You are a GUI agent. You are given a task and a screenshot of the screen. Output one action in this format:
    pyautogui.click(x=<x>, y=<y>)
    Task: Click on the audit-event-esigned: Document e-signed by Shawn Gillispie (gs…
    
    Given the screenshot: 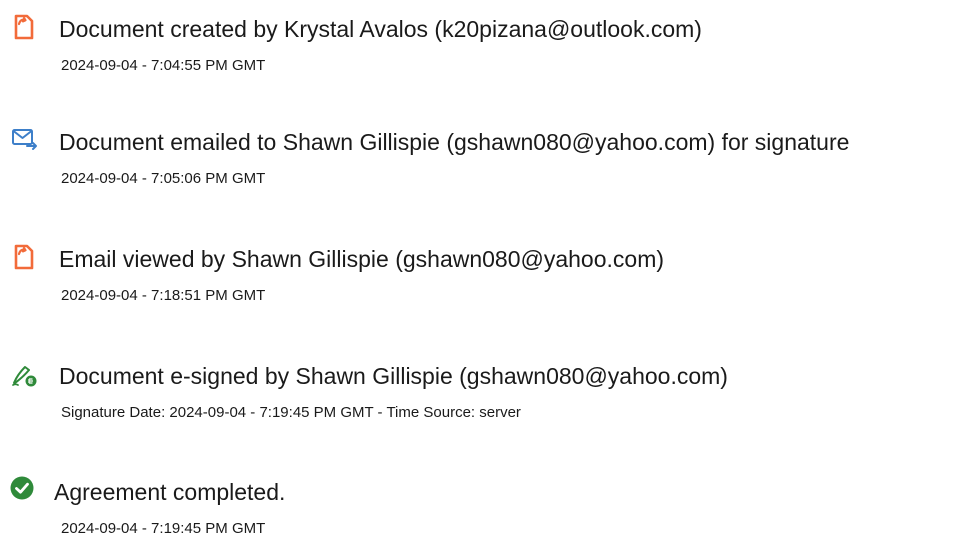 What is the action you would take?
    pyautogui.click(x=488, y=392)
    